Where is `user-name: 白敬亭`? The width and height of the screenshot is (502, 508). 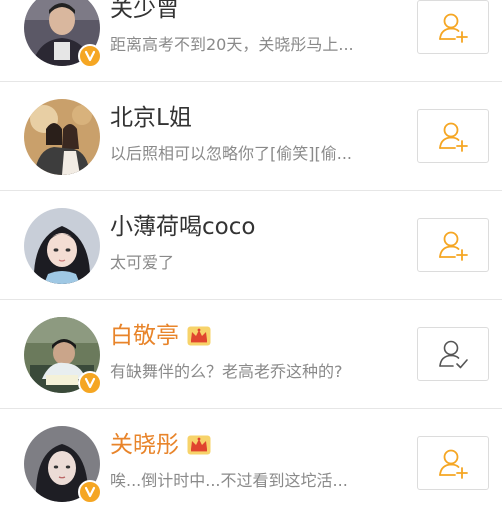
user-name: 白敬亭 is located at coordinates (160, 336).